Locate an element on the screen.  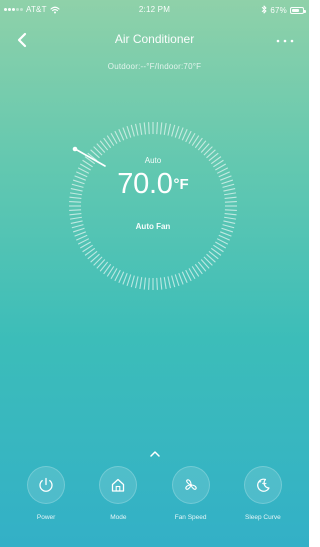
temperature-display: 70.0°F is located at coordinates (153, 184).